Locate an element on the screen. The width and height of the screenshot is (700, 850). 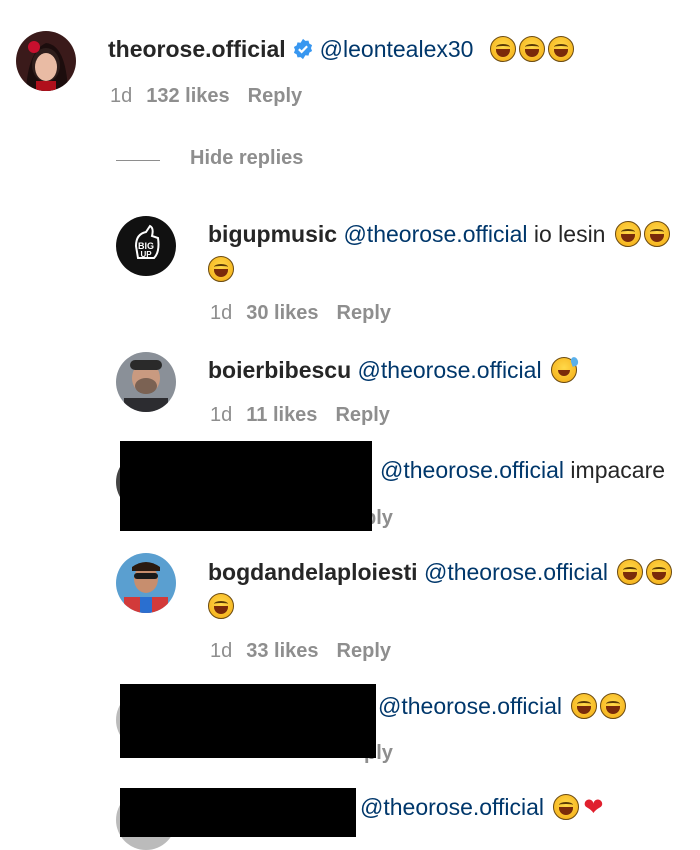
verified-badge-icon is located at coordinates (302, 49).